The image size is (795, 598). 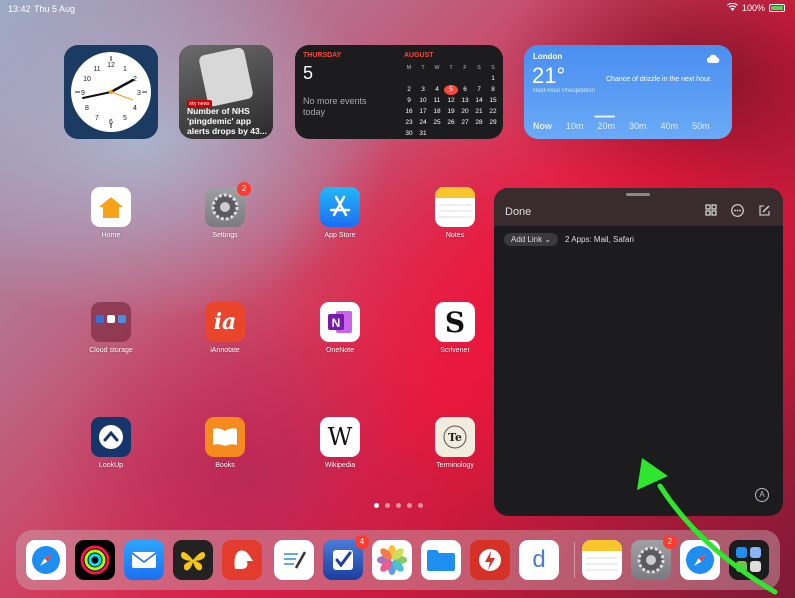 I want to click on app-label: Cloud storage, so click(x=111, y=350).